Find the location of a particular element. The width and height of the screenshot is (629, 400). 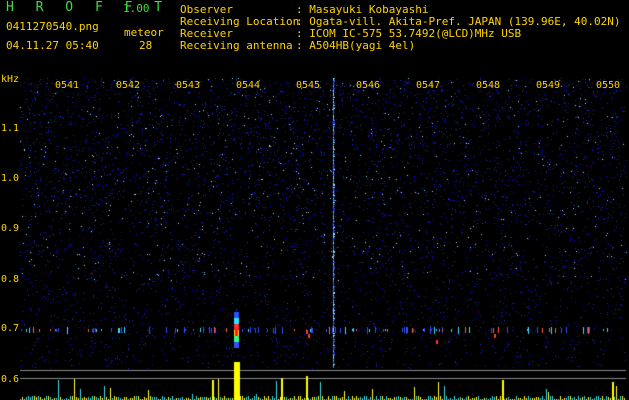

freq-tick: 0.8 is located at coordinates (10, 279).